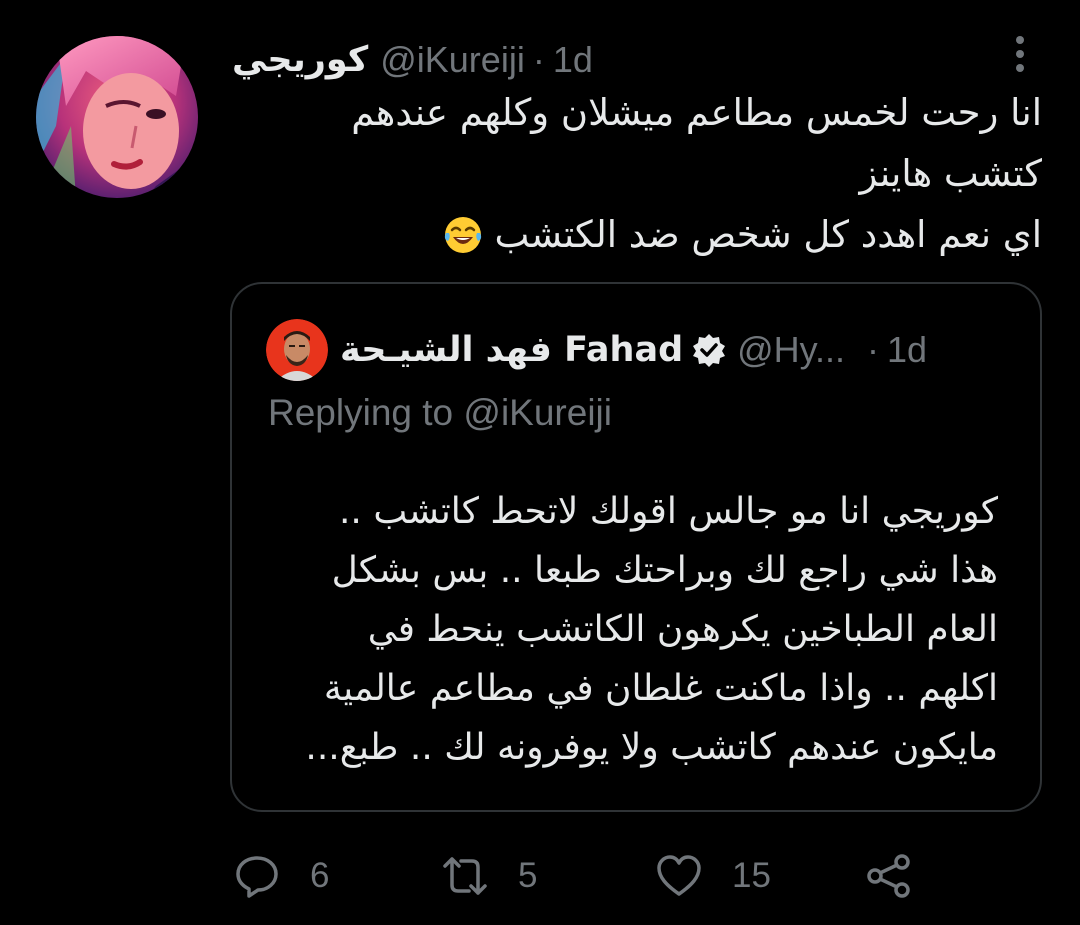 This screenshot has width=1080, height=925. I want to click on quoted-tweet-header: فهد الشيـحة Fahad @Hy... · 1d, so click(636, 350).